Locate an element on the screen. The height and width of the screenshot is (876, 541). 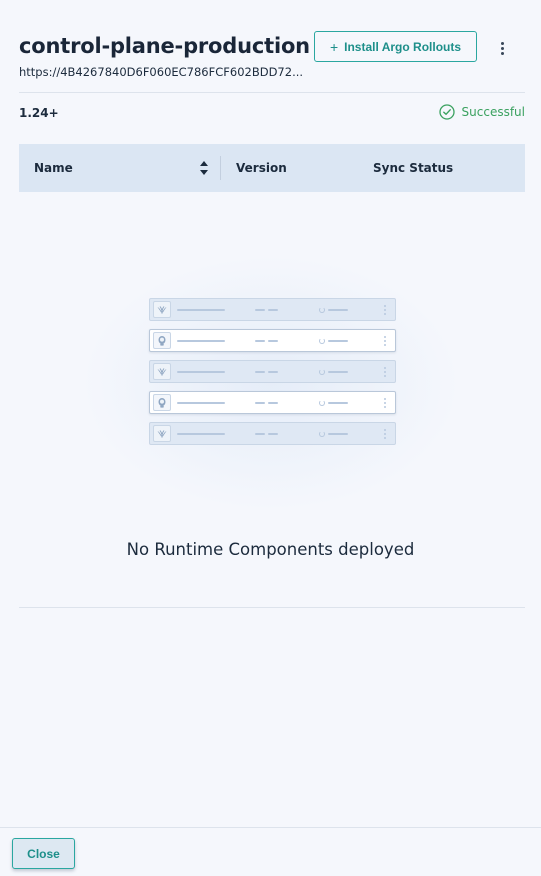
column-header-version: Version is located at coordinates (261, 168).